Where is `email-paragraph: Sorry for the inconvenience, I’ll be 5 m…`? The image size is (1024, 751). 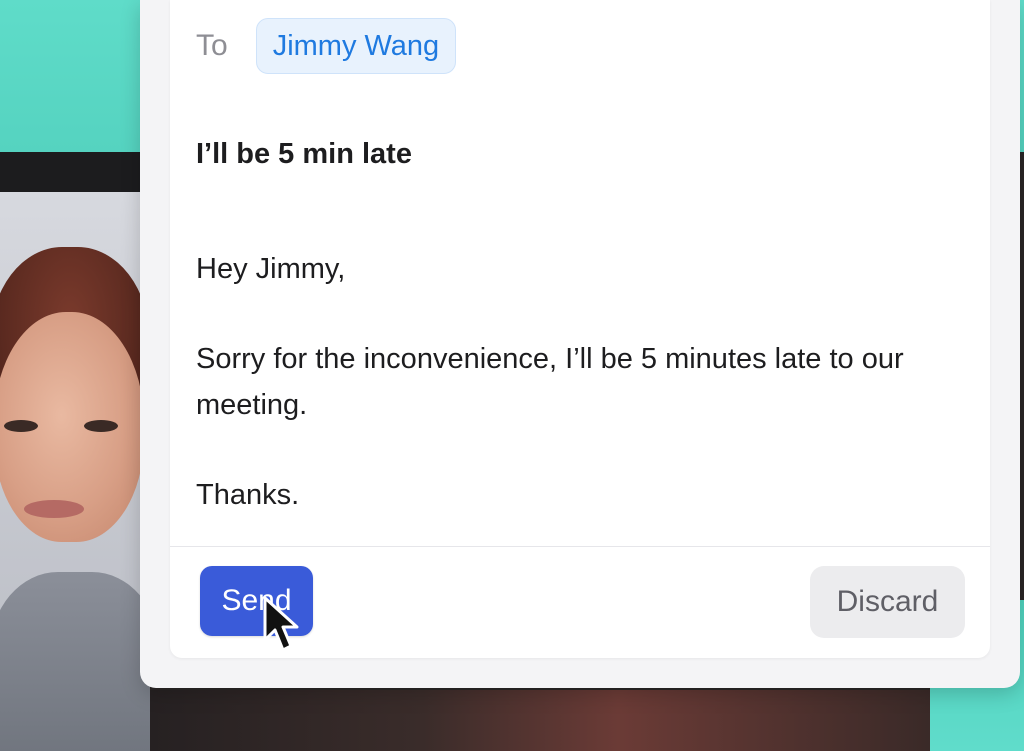
email-paragraph: Sorry for the inconvenience, I’ll be 5 m… is located at coordinates (550, 382).